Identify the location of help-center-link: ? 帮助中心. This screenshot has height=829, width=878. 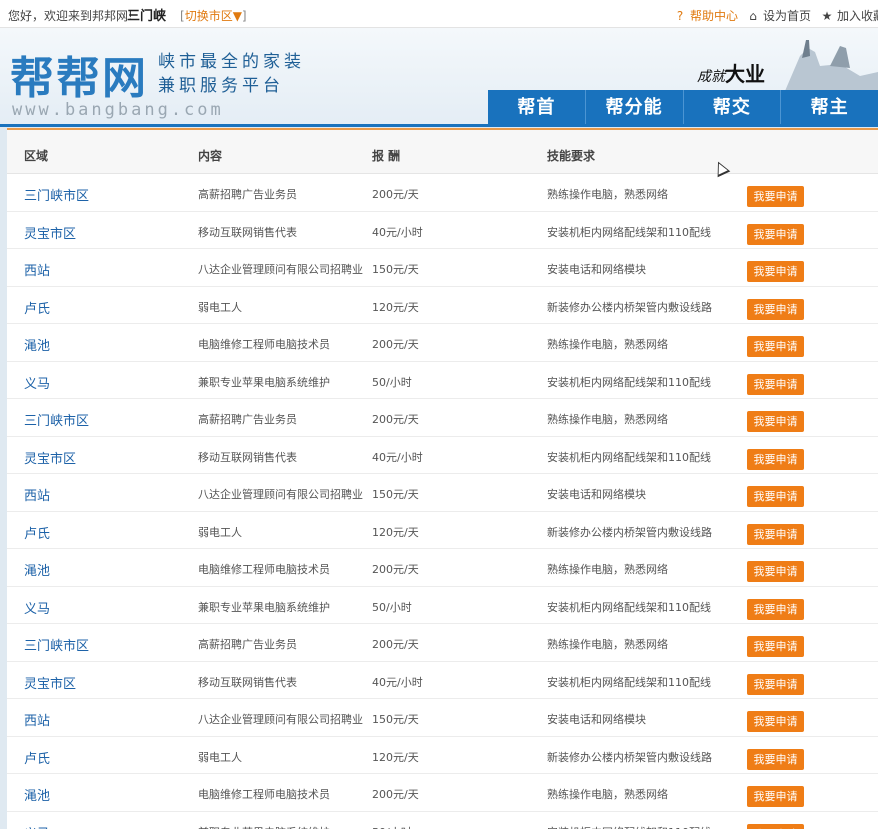
(705, 15).